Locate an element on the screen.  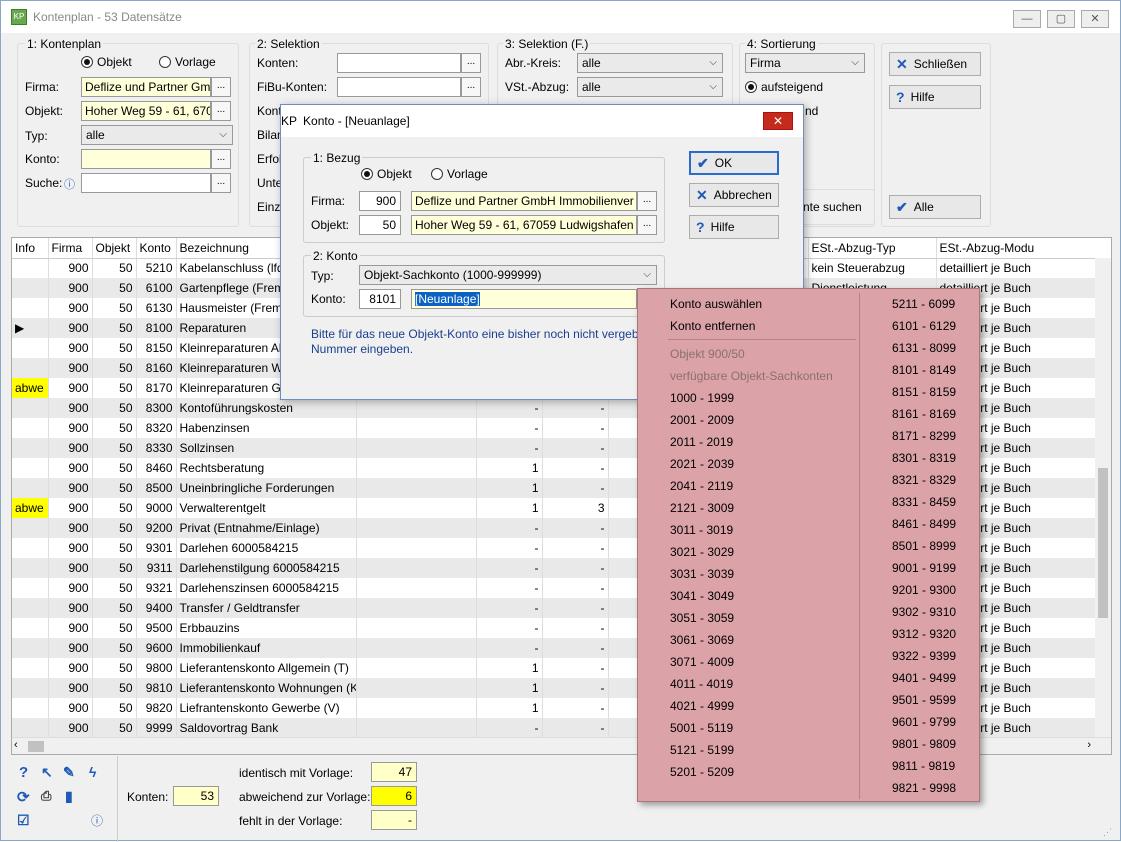
table-cell: kein Steuerabzug is located at coordinates (872, 268).